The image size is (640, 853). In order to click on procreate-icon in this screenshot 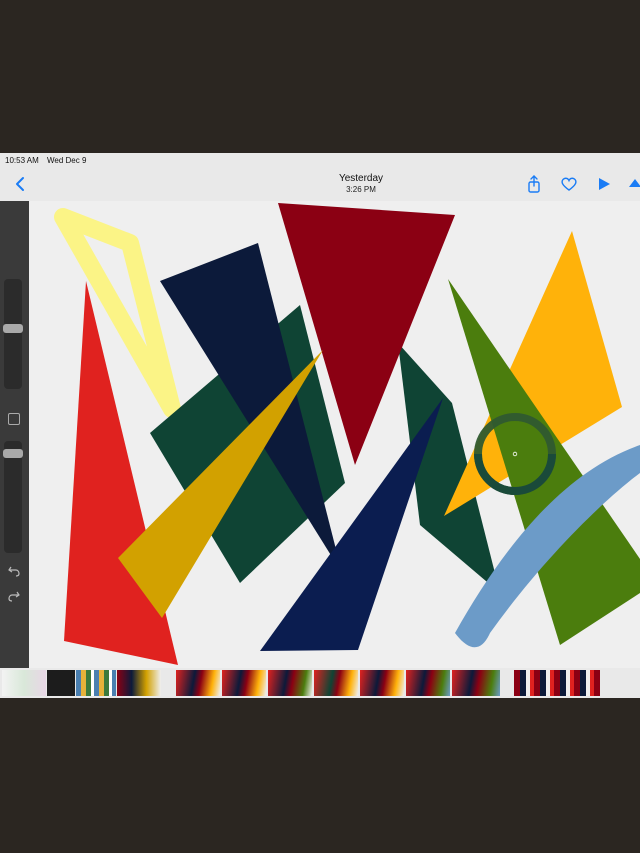, I will do `click(633, 184)`.